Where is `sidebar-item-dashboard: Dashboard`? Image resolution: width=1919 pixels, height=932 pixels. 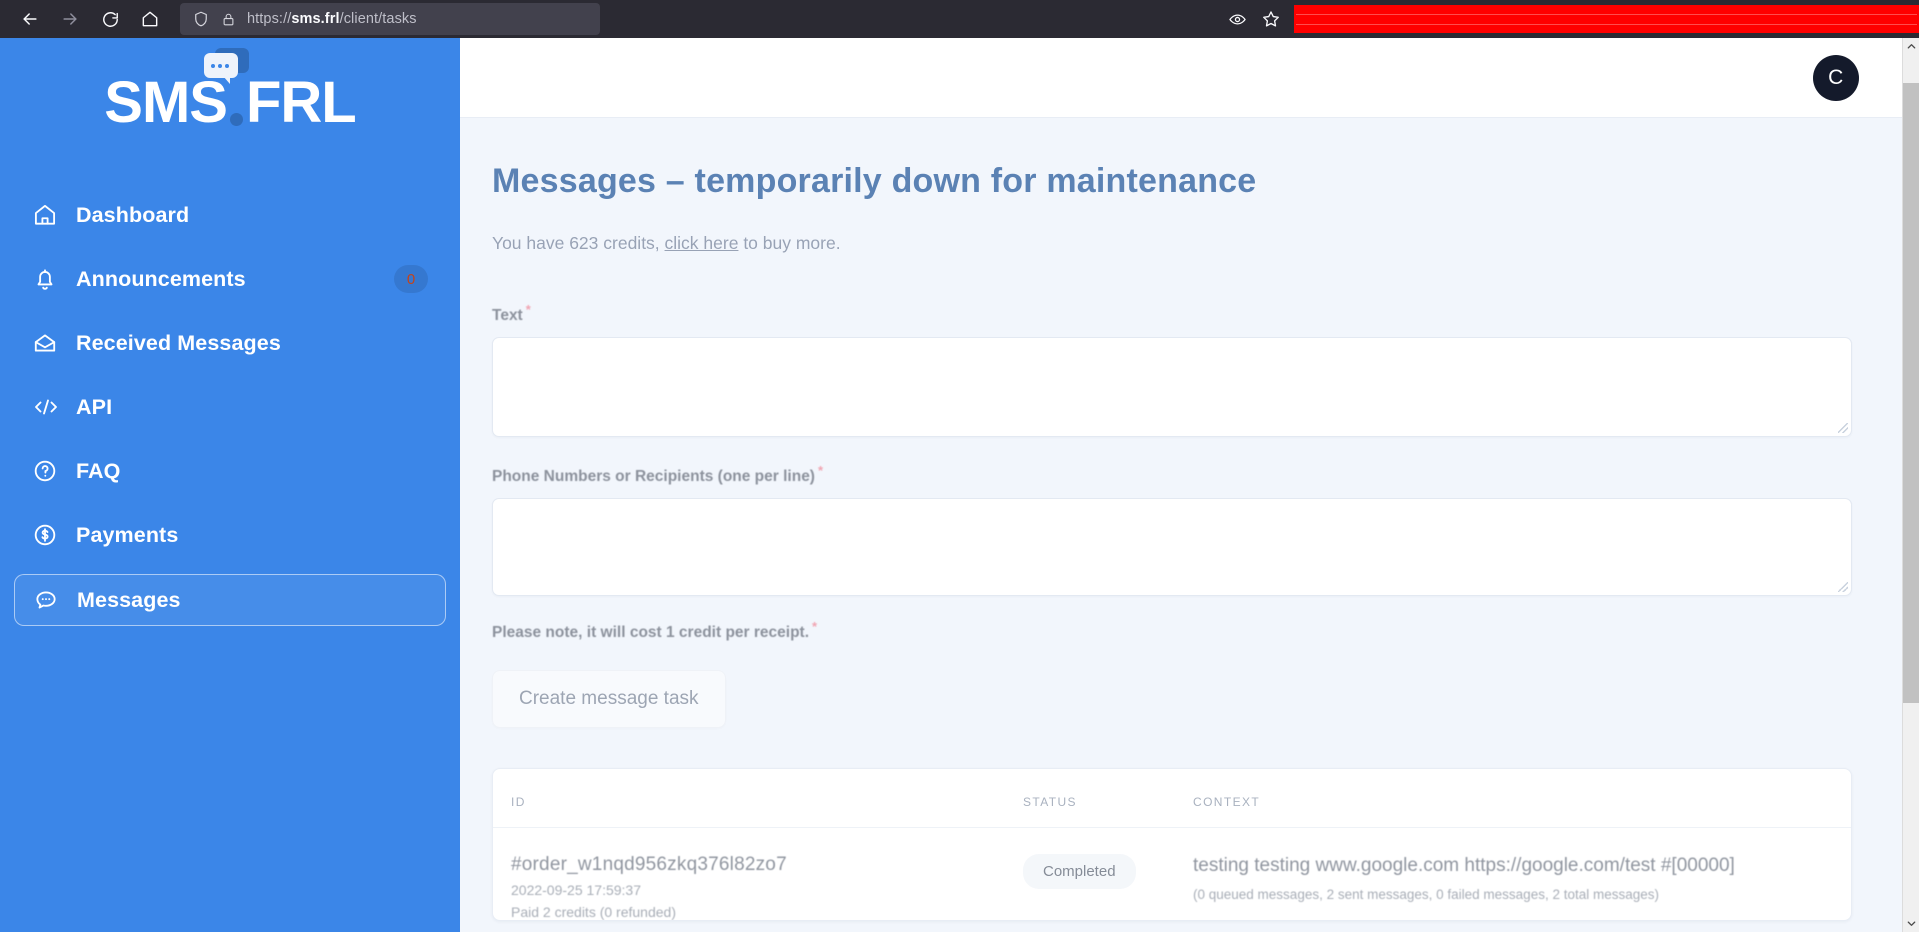 sidebar-item-dashboard: Dashboard is located at coordinates (230, 215).